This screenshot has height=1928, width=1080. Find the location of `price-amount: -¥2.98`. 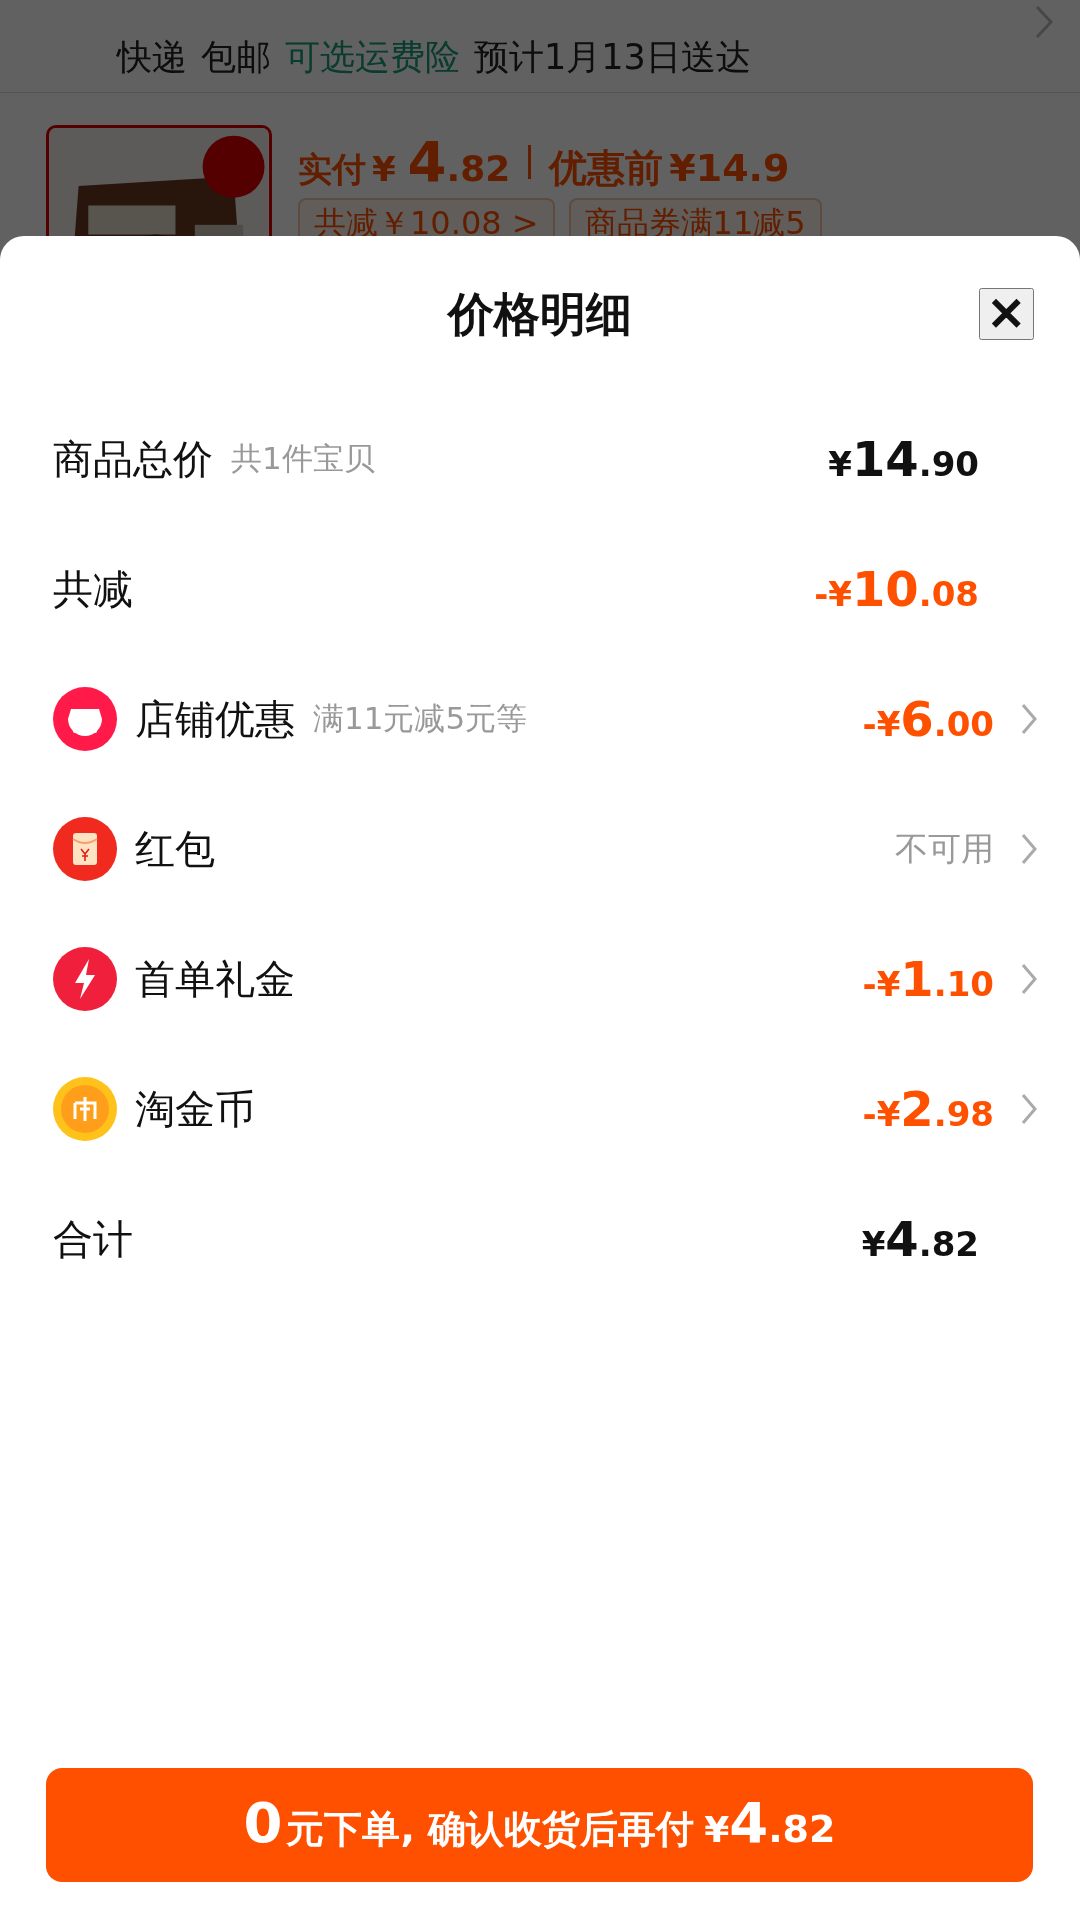

price-amount: -¥2.98 is located at coordinates (928, 1109).